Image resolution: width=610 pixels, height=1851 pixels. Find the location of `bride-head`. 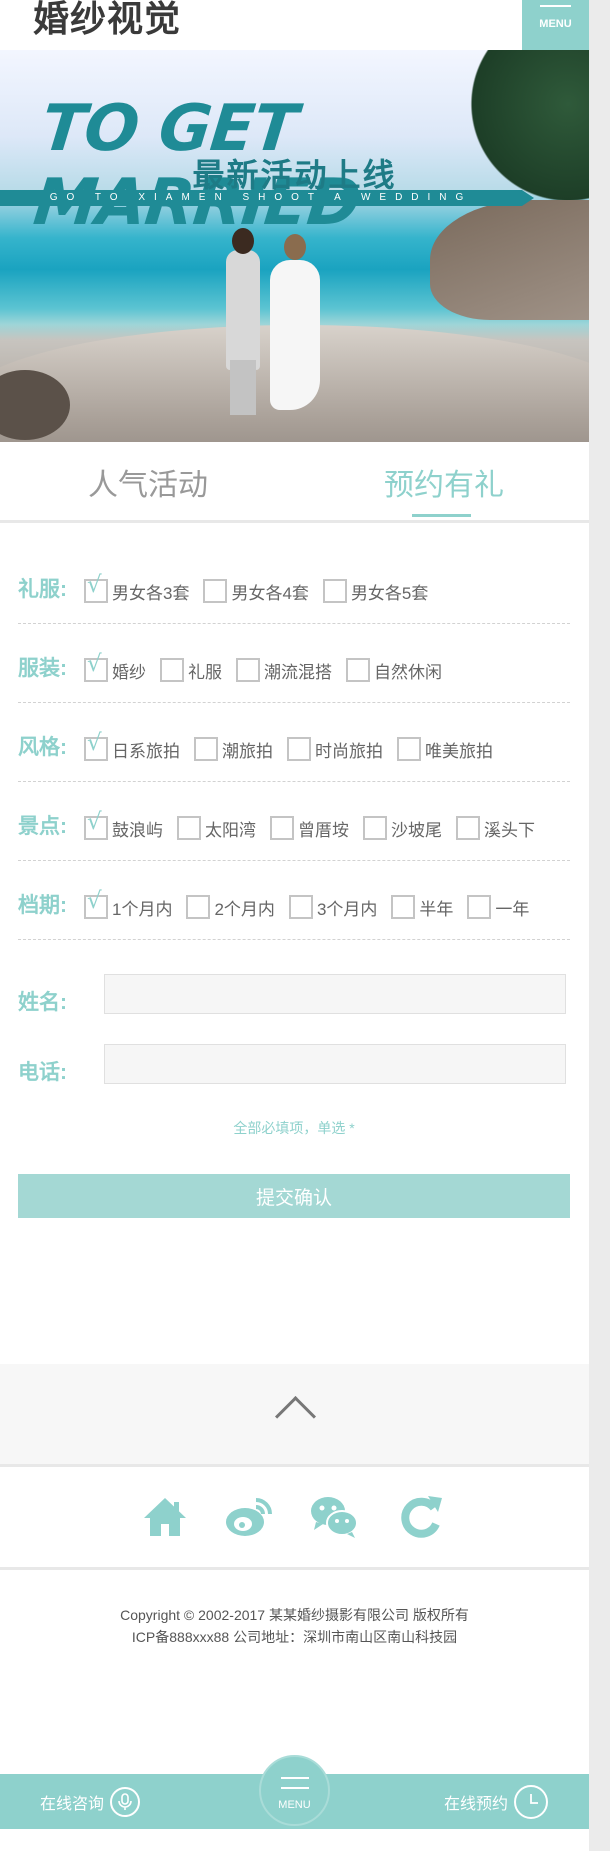

bride-head is located at coordinates (295, 247).